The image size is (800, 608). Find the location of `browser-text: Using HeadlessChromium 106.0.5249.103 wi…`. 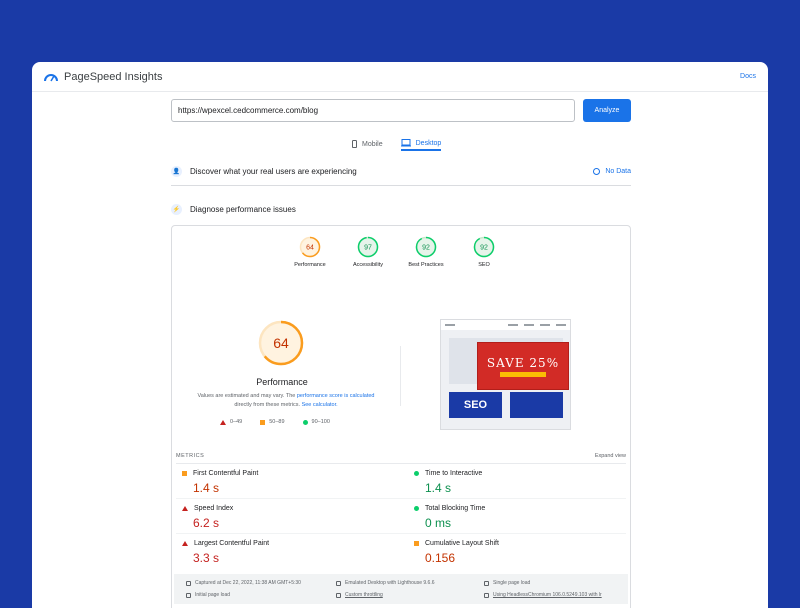

browser-text: Using HeadlessChromium 106.0.5249.103 wi… is located at coordinates (547, 595).